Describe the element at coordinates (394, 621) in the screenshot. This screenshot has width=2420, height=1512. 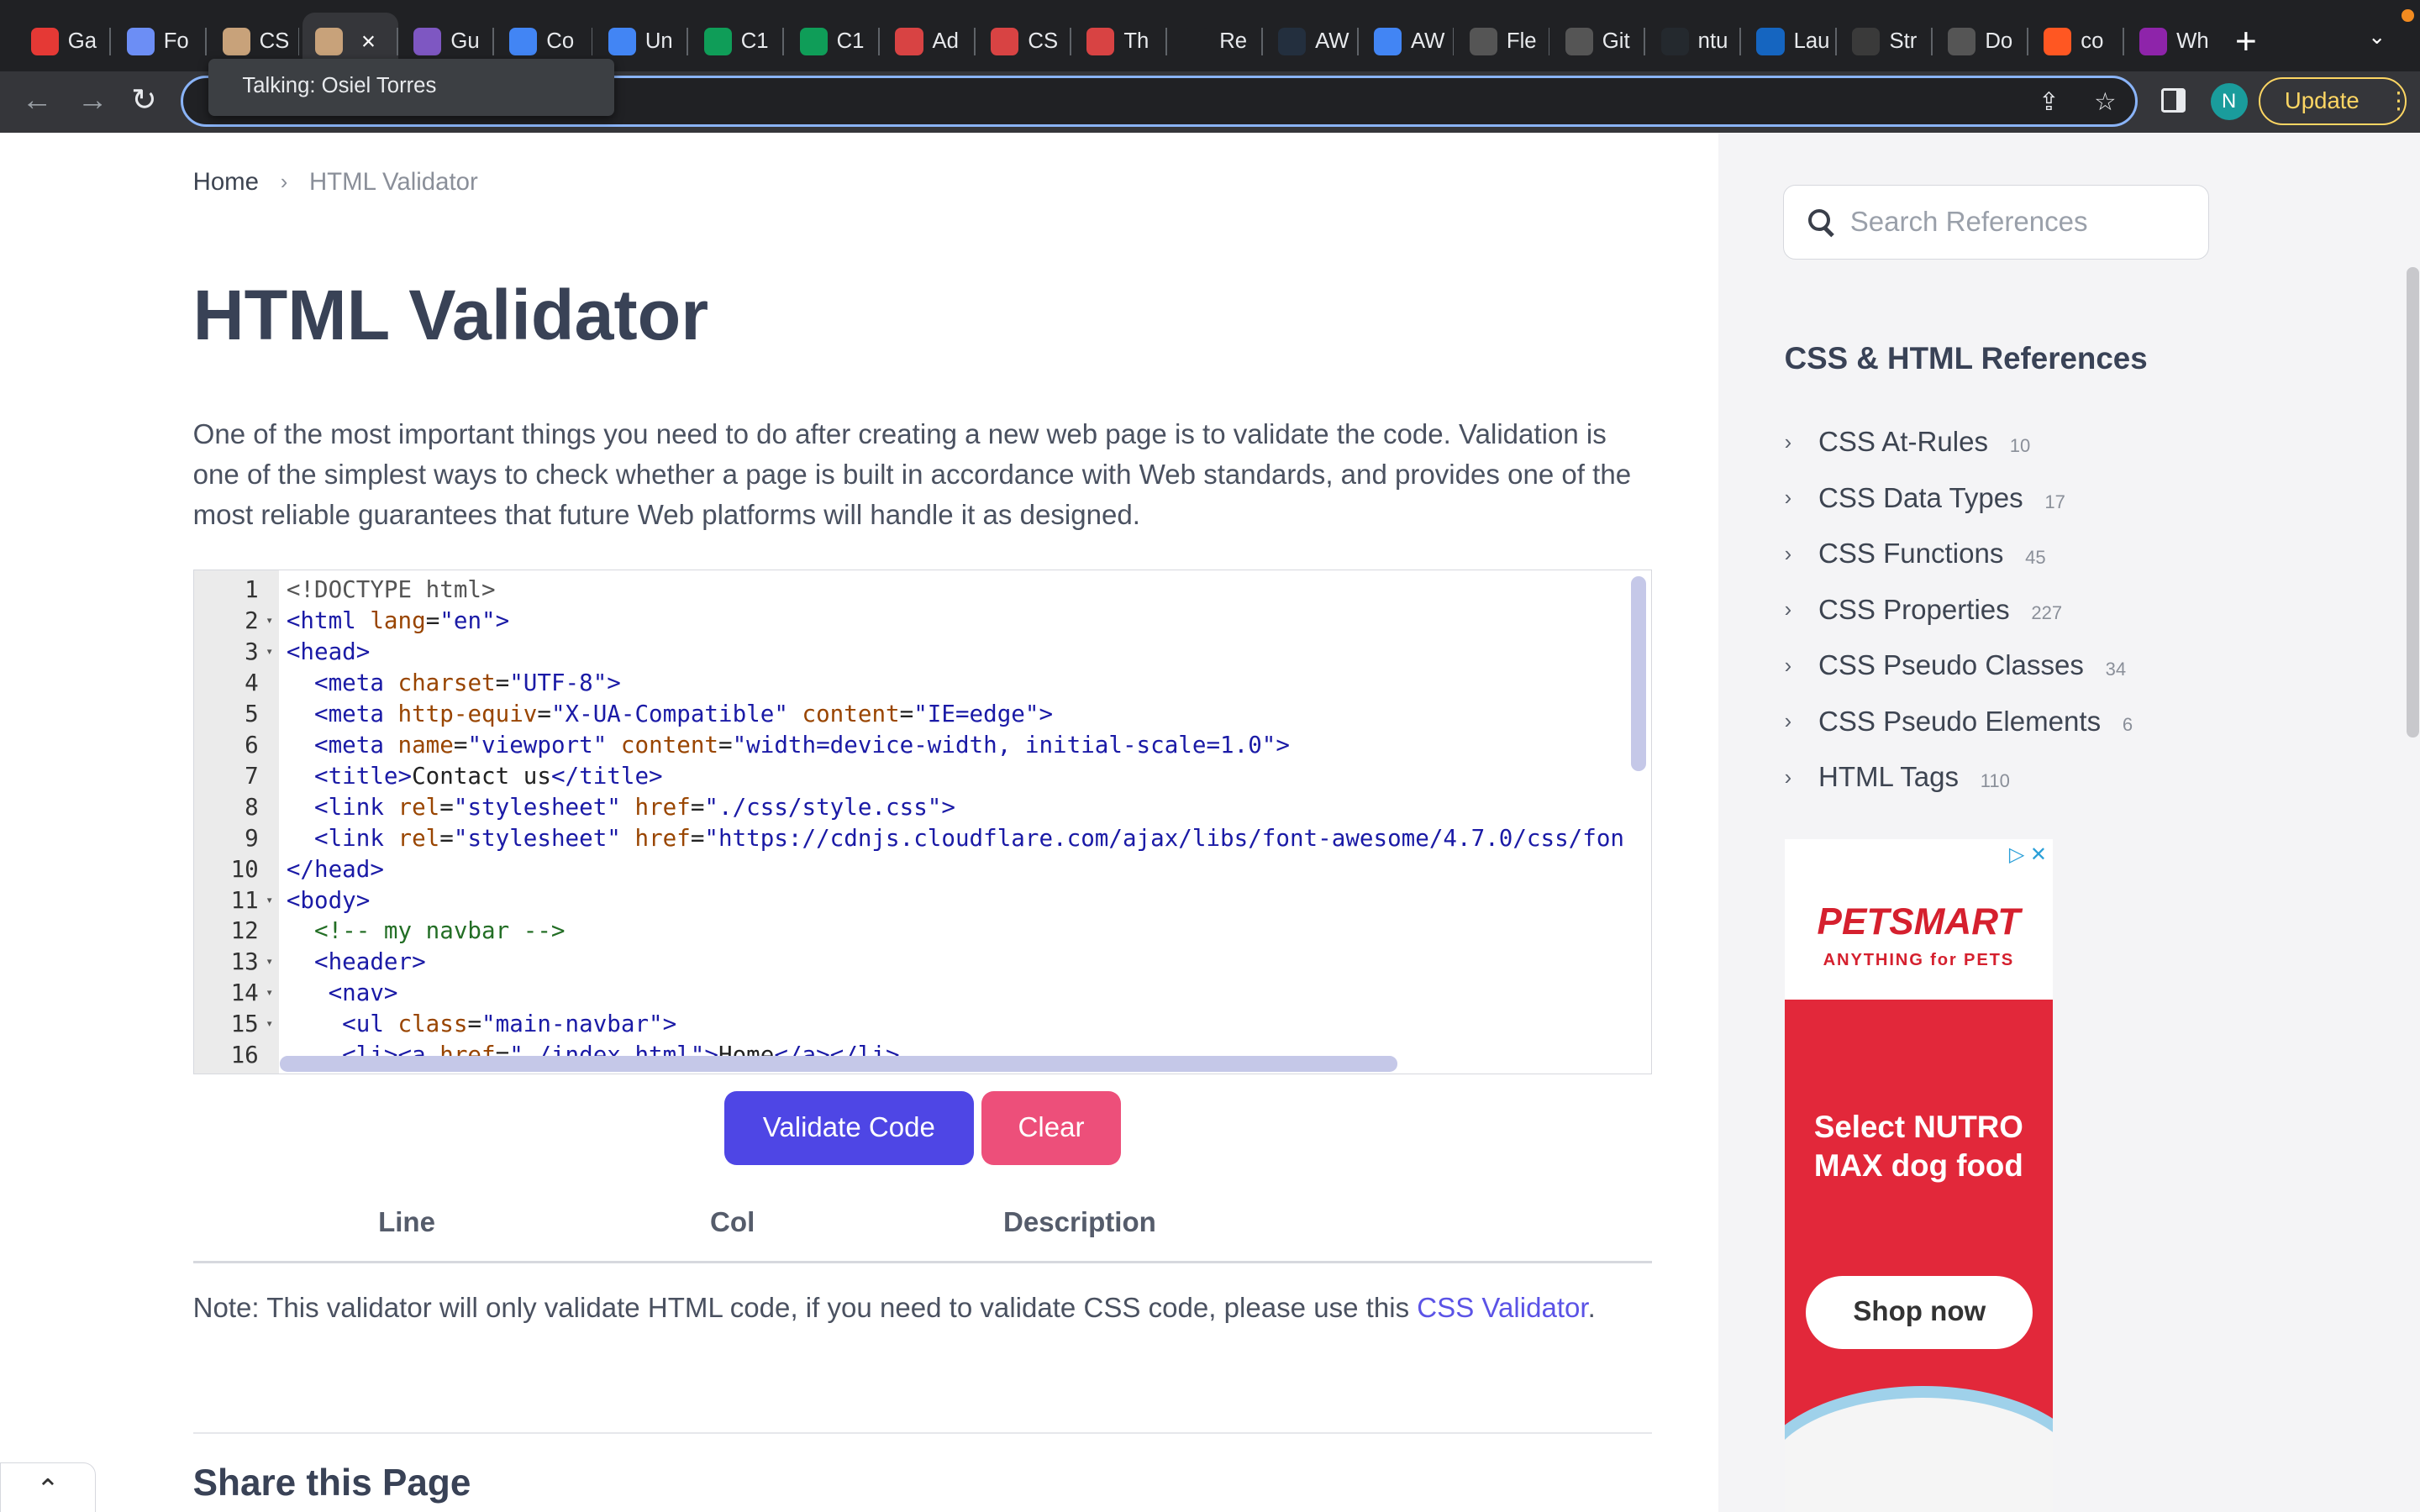
I see `code-text: <html lang="en">` at that location.